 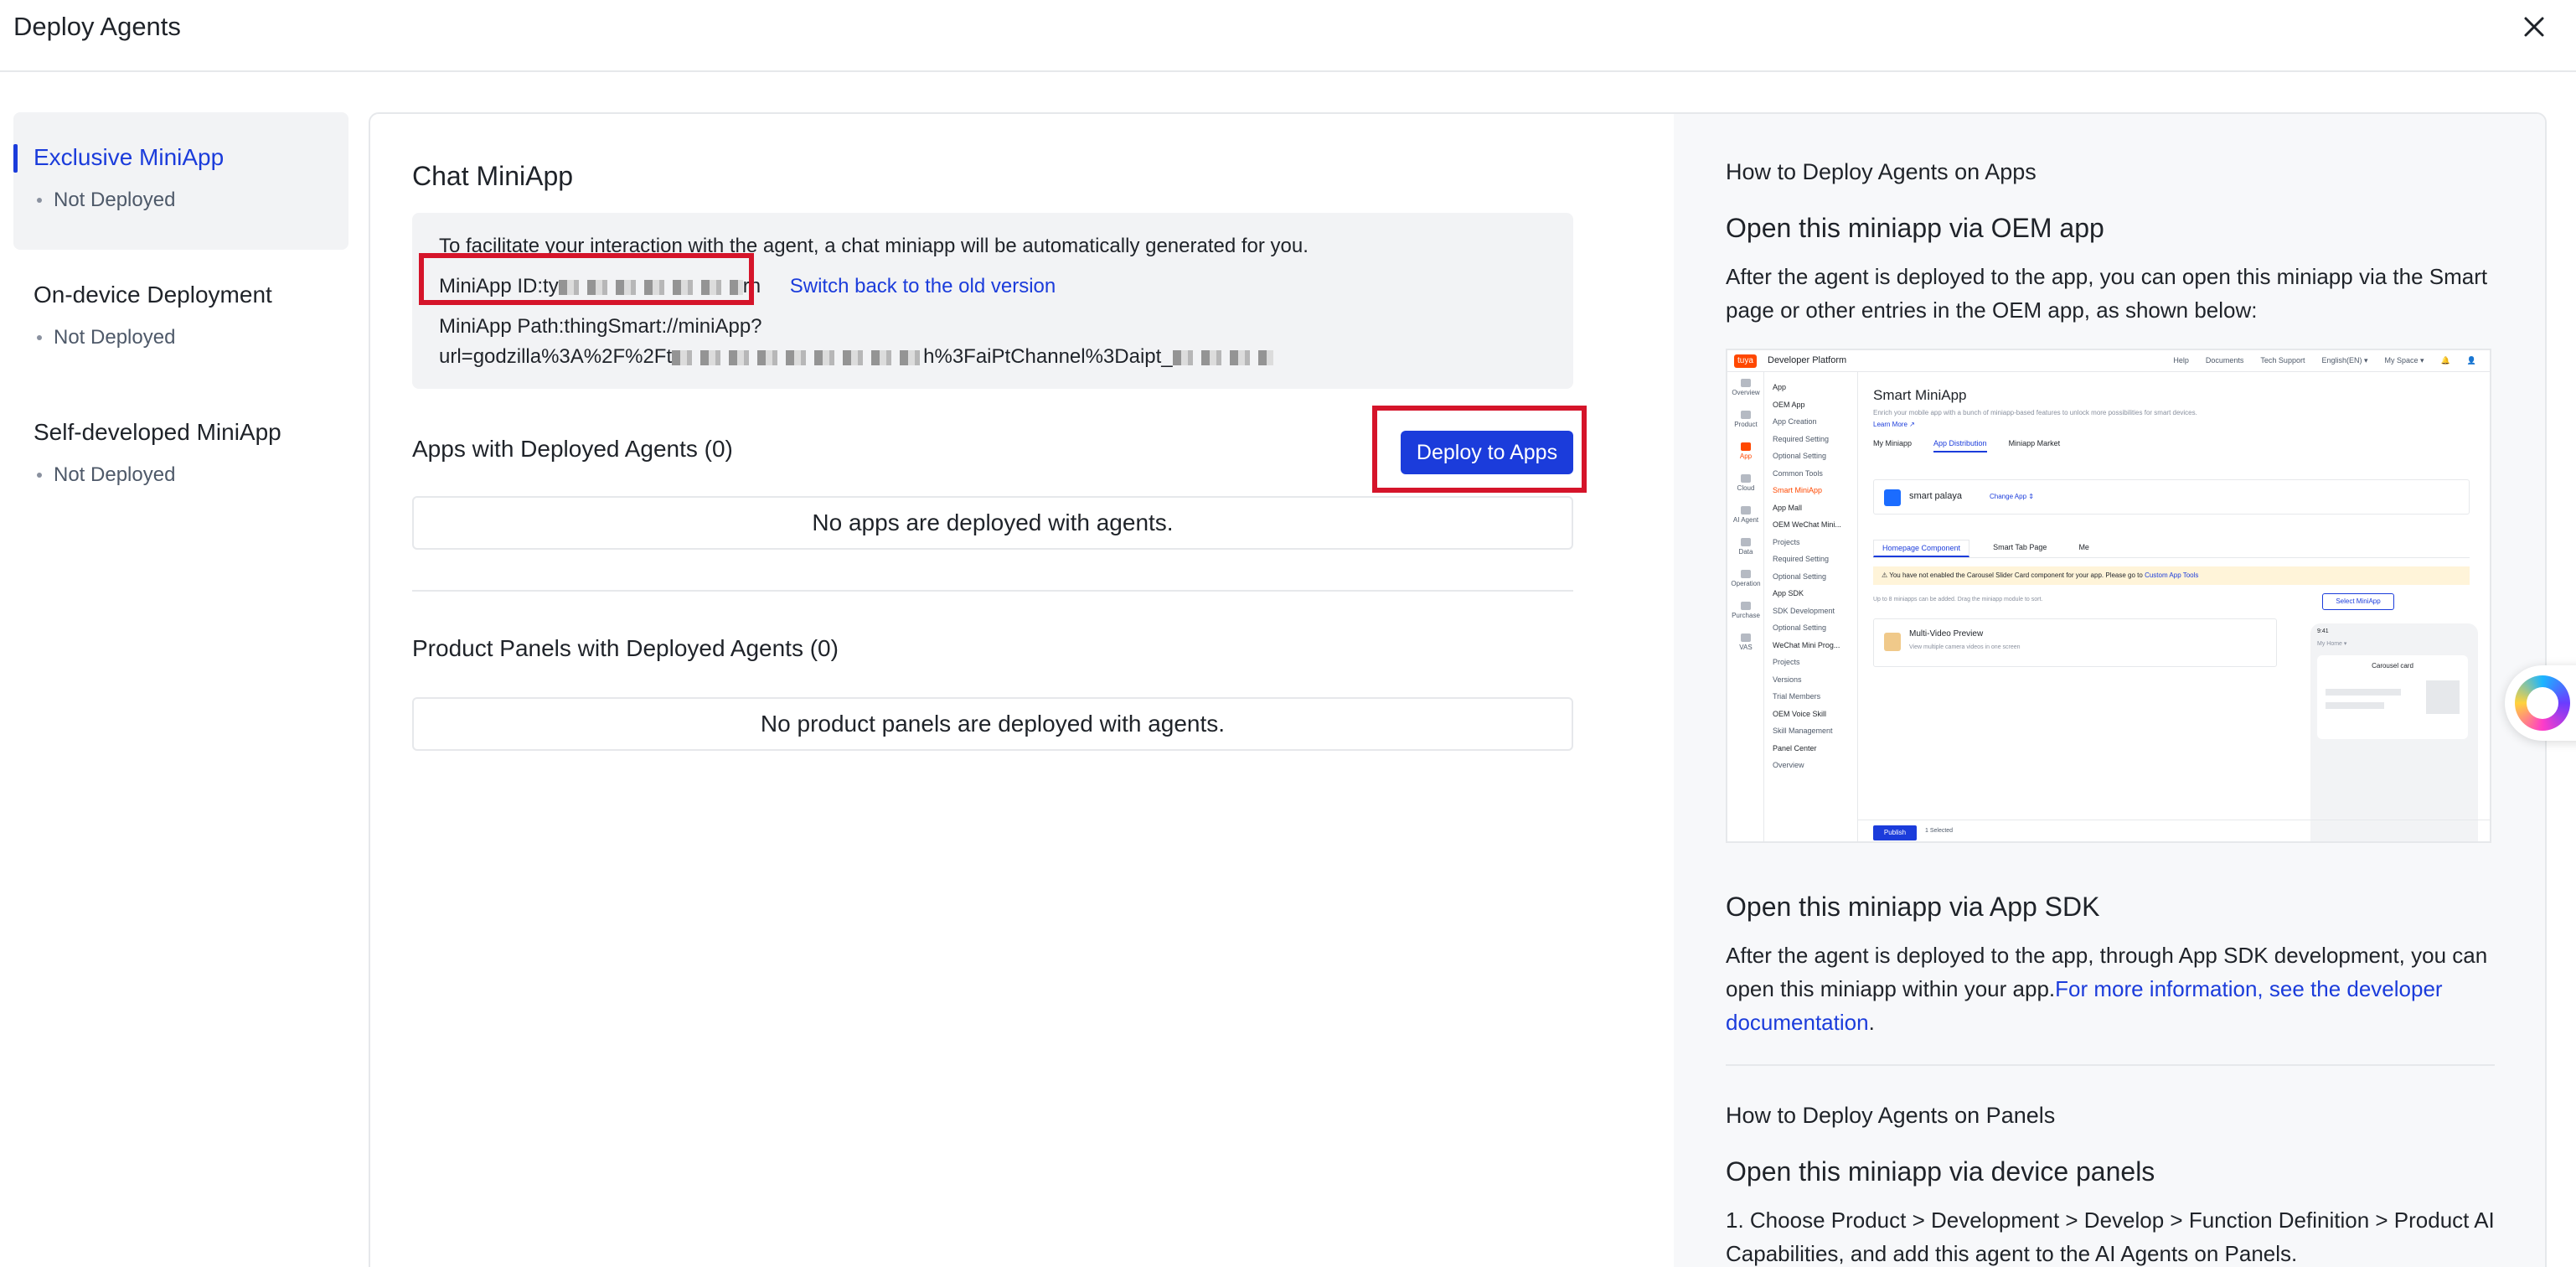 I want to click on mini-side-item: Trial Members, so click(x=1797, y=696).